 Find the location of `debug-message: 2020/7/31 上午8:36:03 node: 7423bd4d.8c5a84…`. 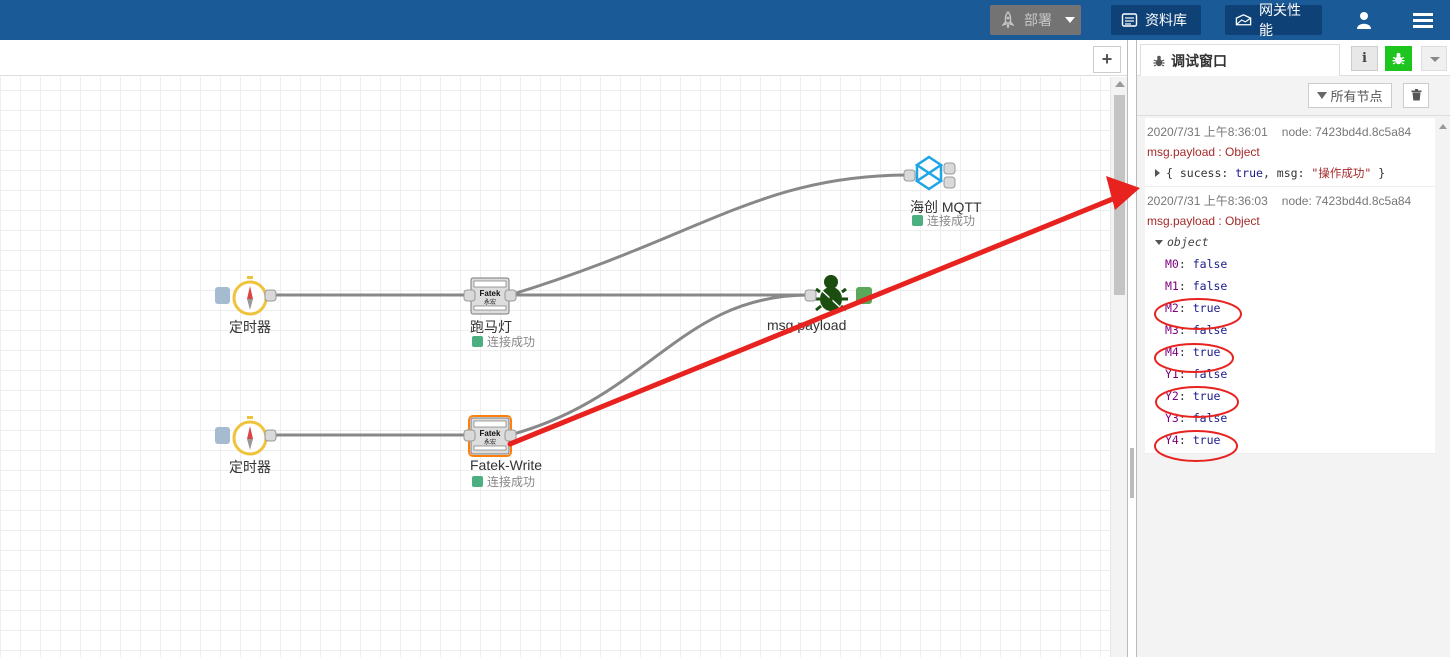

debug-message: 2020/7/31 上午8:36:03 node: 7423bd4d.8c5a84… is located at coordinates (1290, 320).